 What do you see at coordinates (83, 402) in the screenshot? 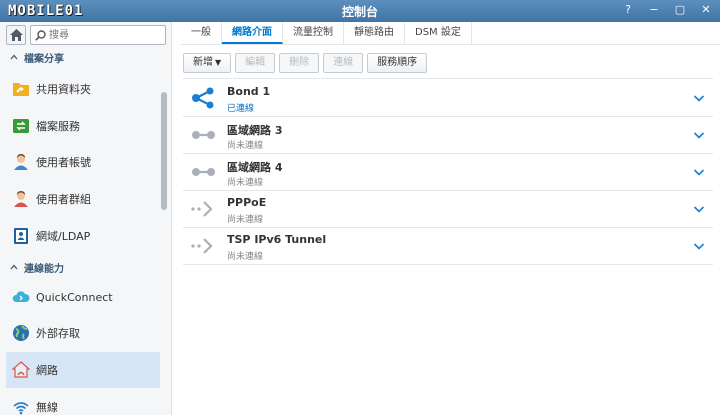
I see `sidebar-item-wireless: 無線` at bounding box center [83, 402].